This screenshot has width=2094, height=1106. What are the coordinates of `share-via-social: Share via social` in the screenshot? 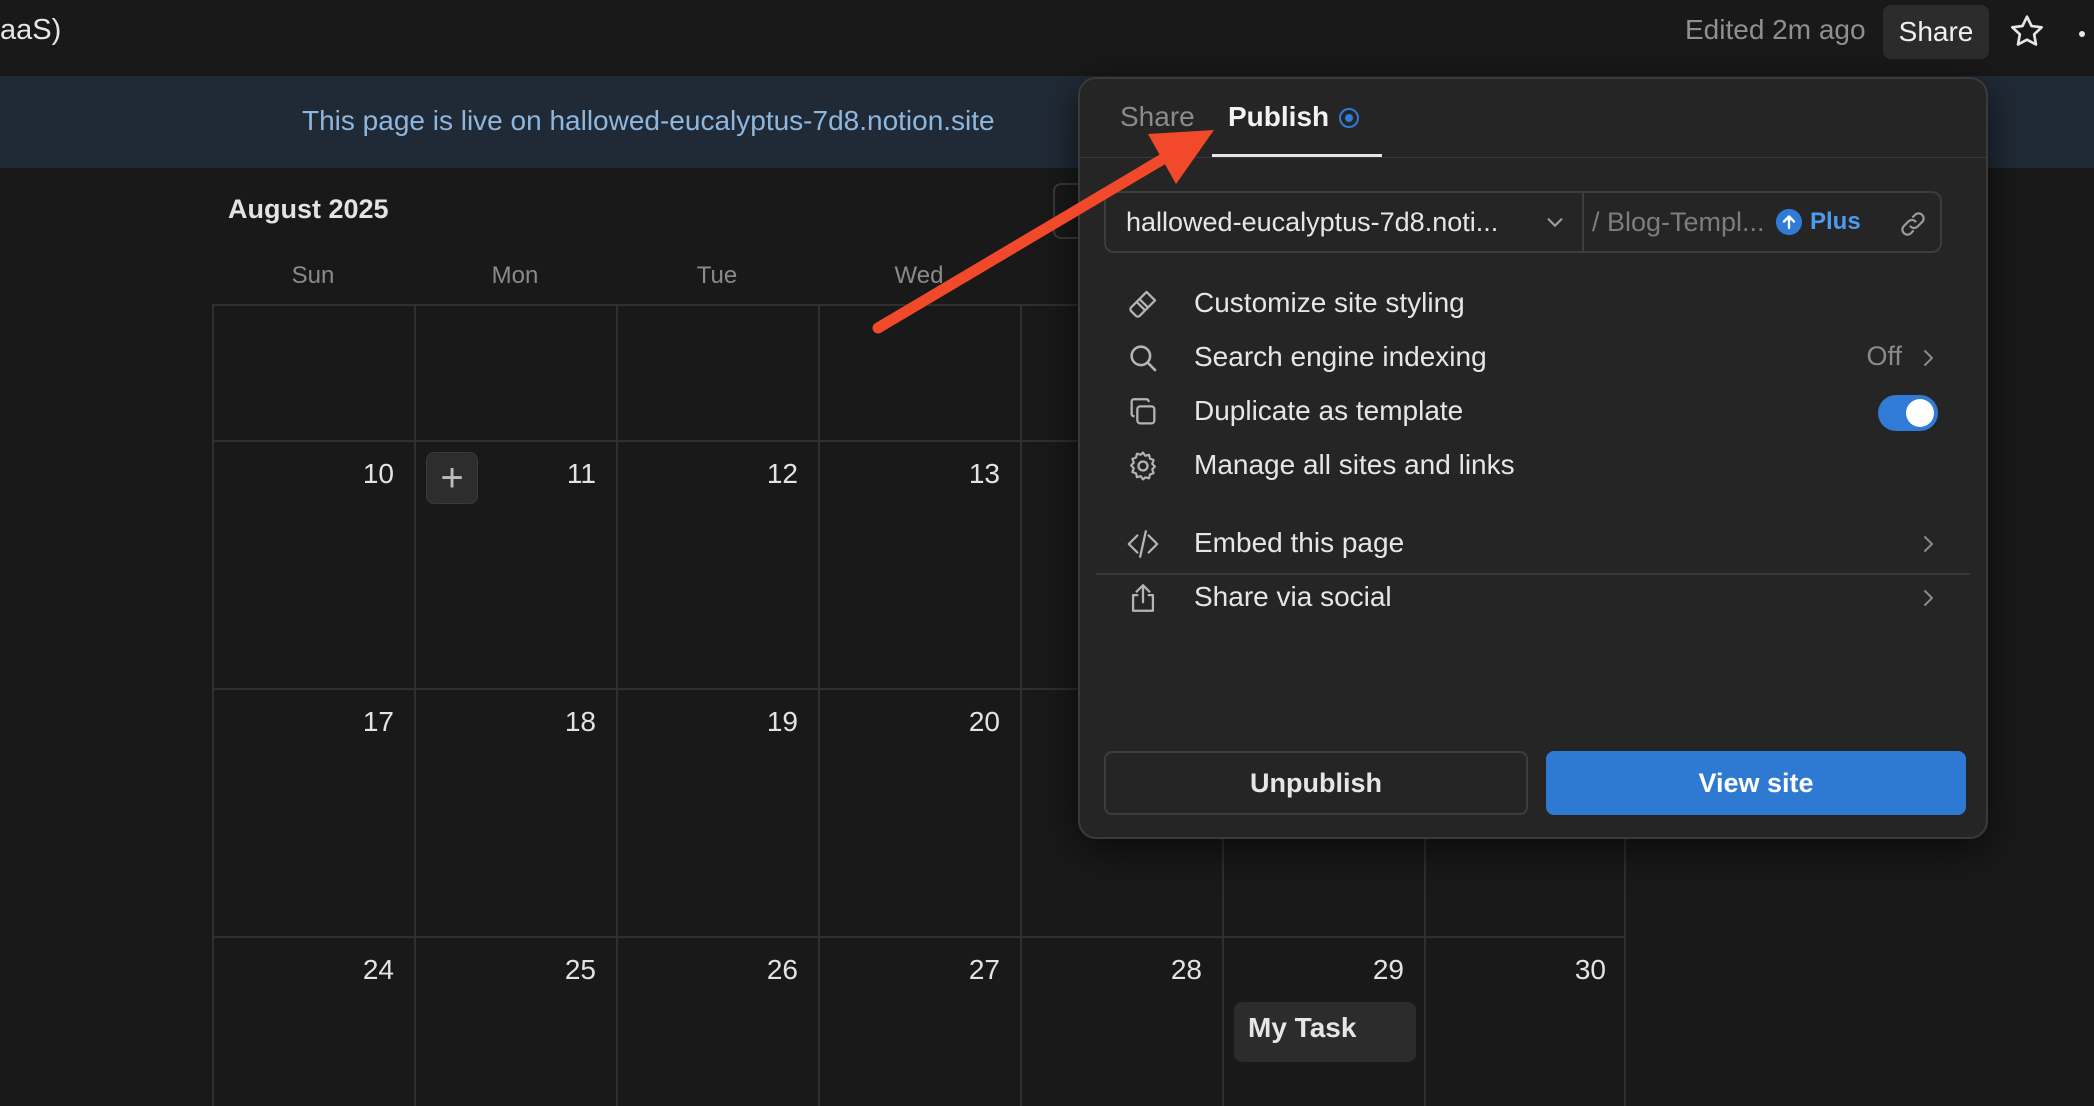 It's located at (1536, 597).